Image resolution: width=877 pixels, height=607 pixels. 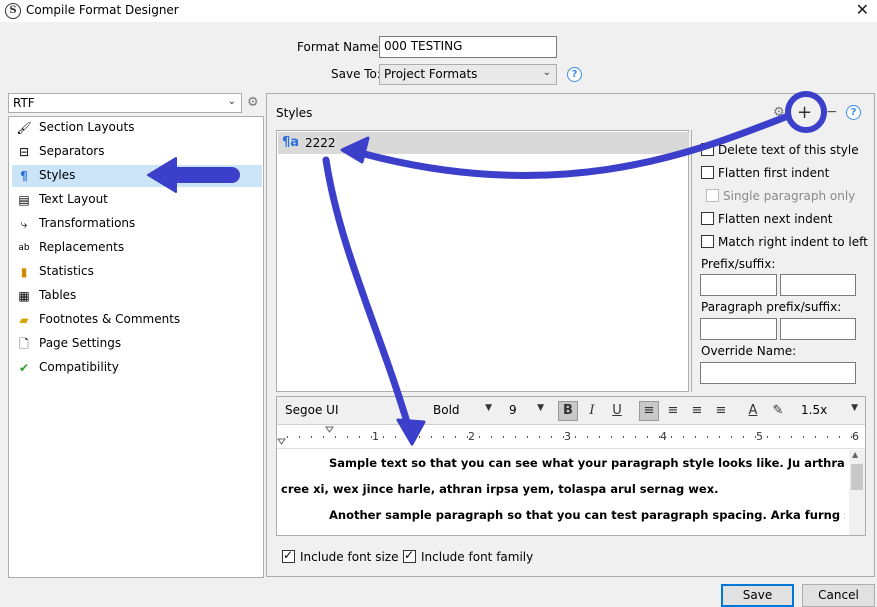 I want to click on paragraph-prefix-suffix-label: Paragraph prefix/suffix:, so click(x=771, y=307).